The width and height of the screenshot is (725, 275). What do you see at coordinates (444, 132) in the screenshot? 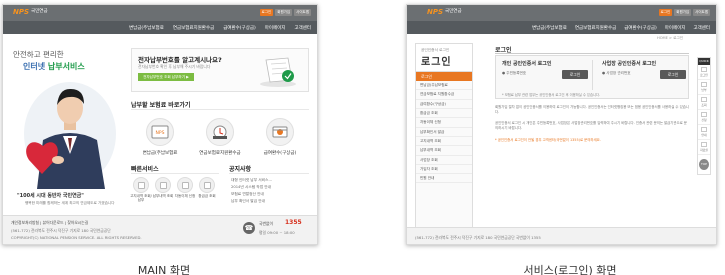
I see `side-item: 납부확인서 발급` at bounding box center [444, 132].